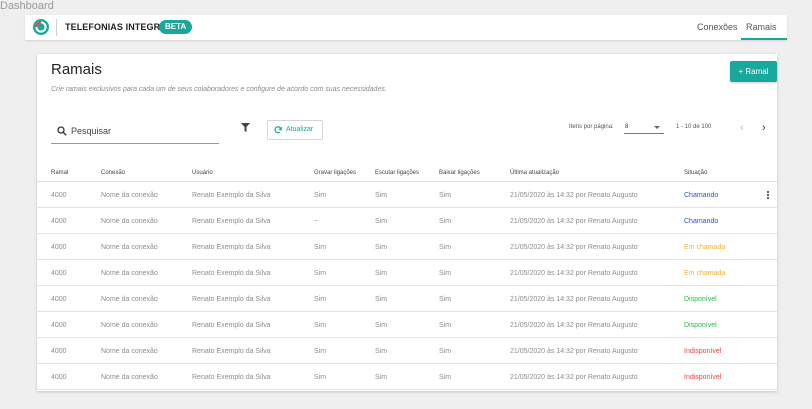 This screenshot has height=409, width=812. I want to click on tab-ramais: Ramais, so click(761, 27).